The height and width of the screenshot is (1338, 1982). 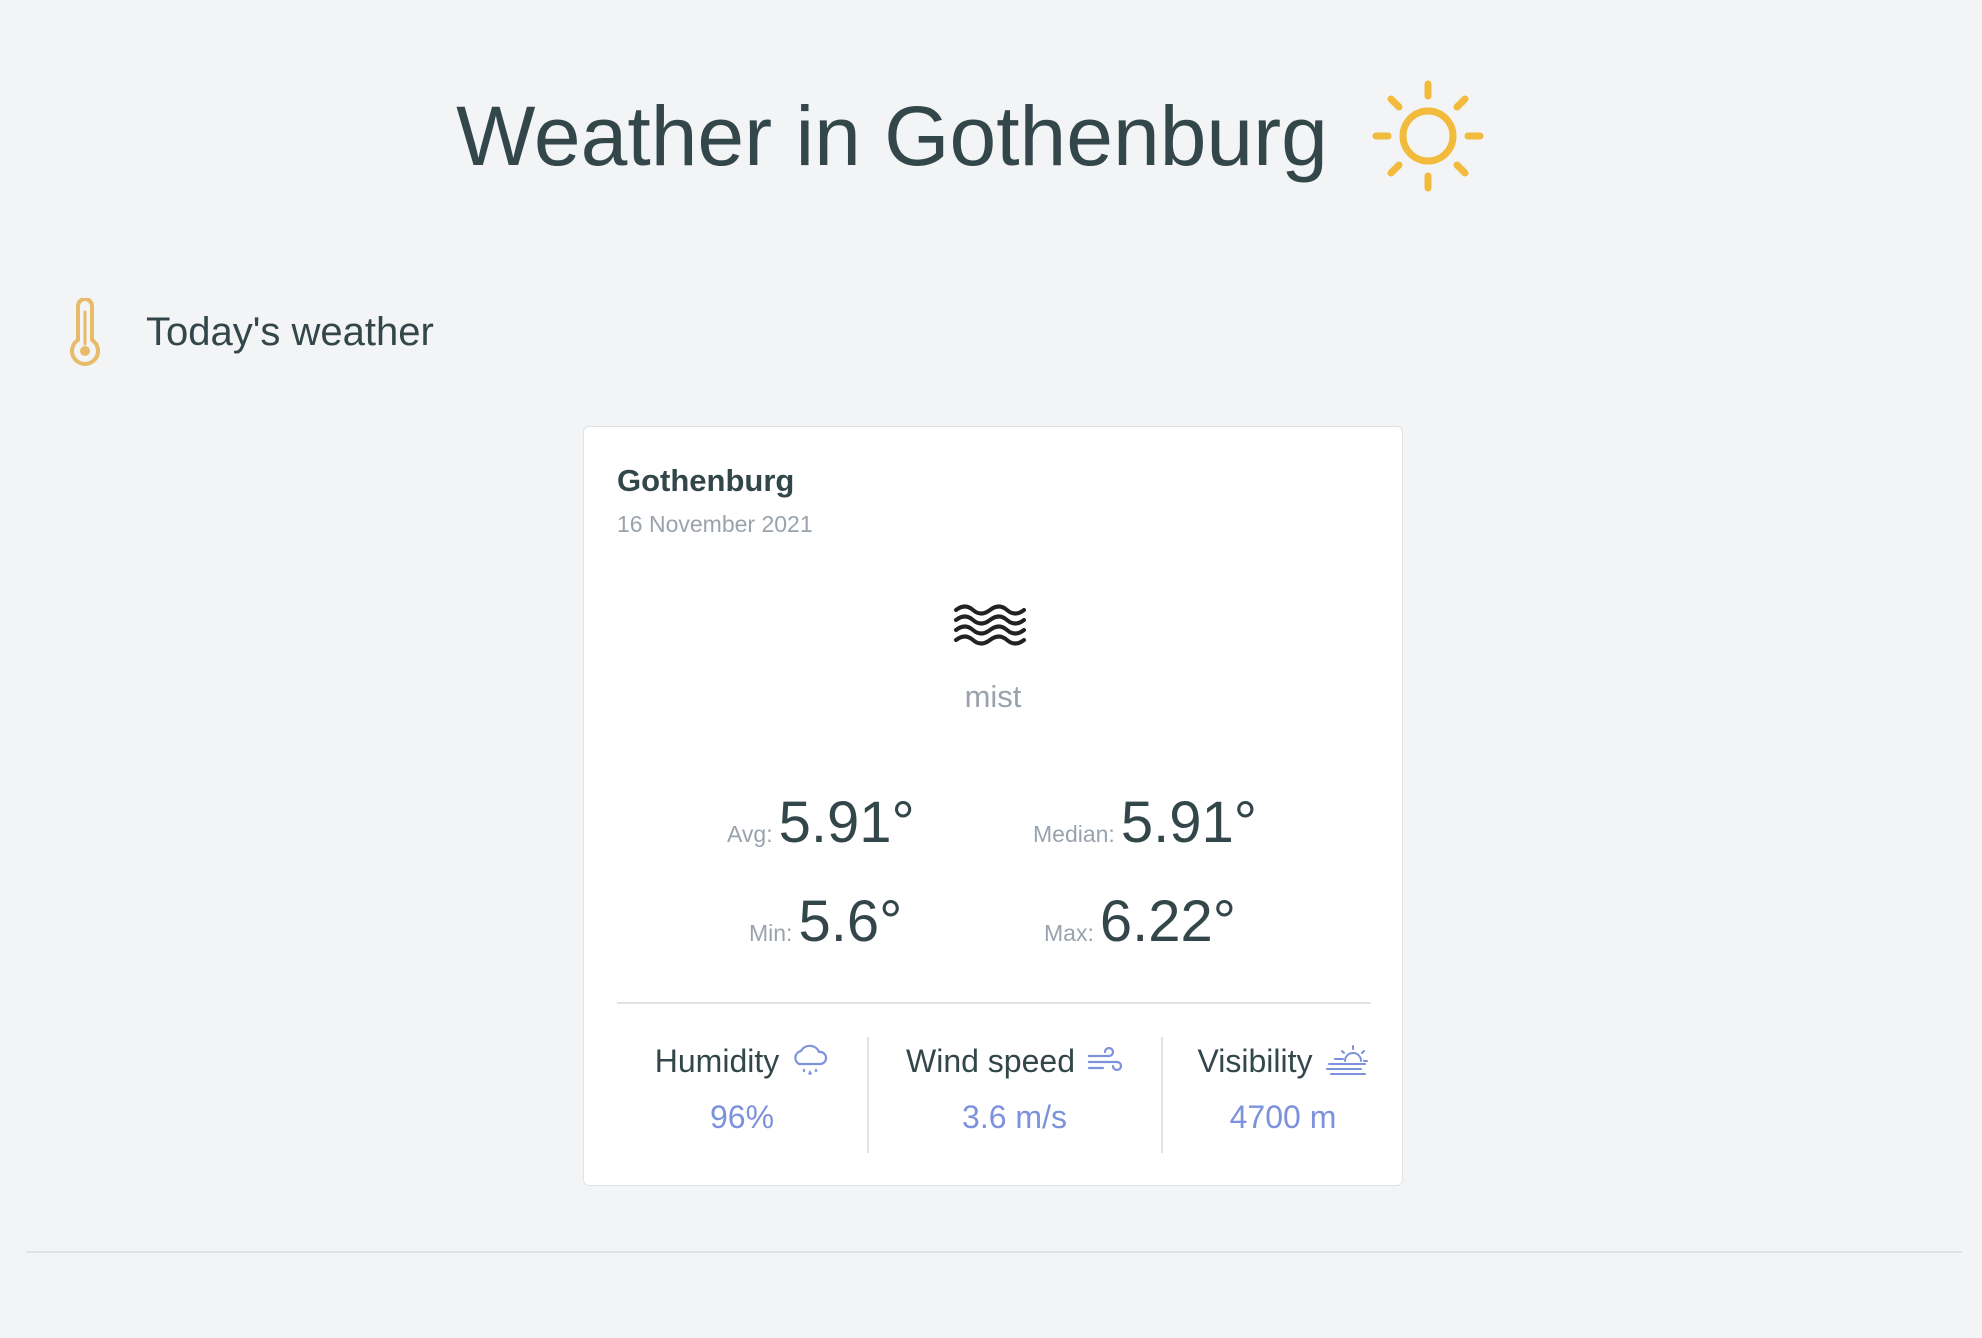 I want to click on page-header: Weather in Gothenburg, so click(x=970, y=136).